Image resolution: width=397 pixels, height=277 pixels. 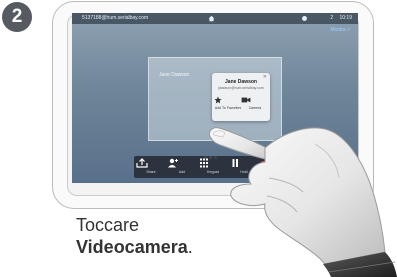 I want to click on home-icon, so click(x=211, y=18).